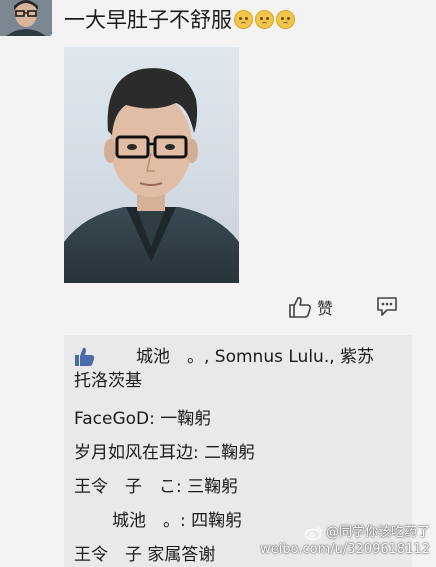 The image size is (436, 567). What do you see at coordinates (239, 419) in the screenshot?
I see `comment-item: FaceGoD: 一鞠躬` at bounding box center [239, 419].